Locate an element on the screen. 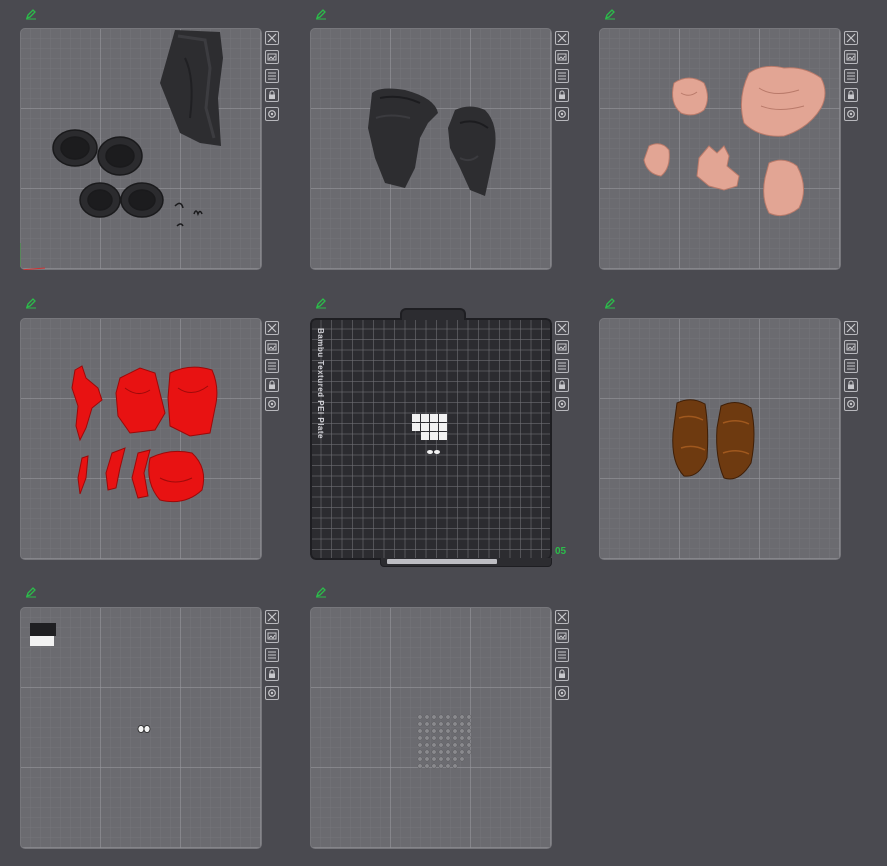 The width and height of the screenshot is (887, 866). model-small-parts-grid is located at coordinates (431, 439).